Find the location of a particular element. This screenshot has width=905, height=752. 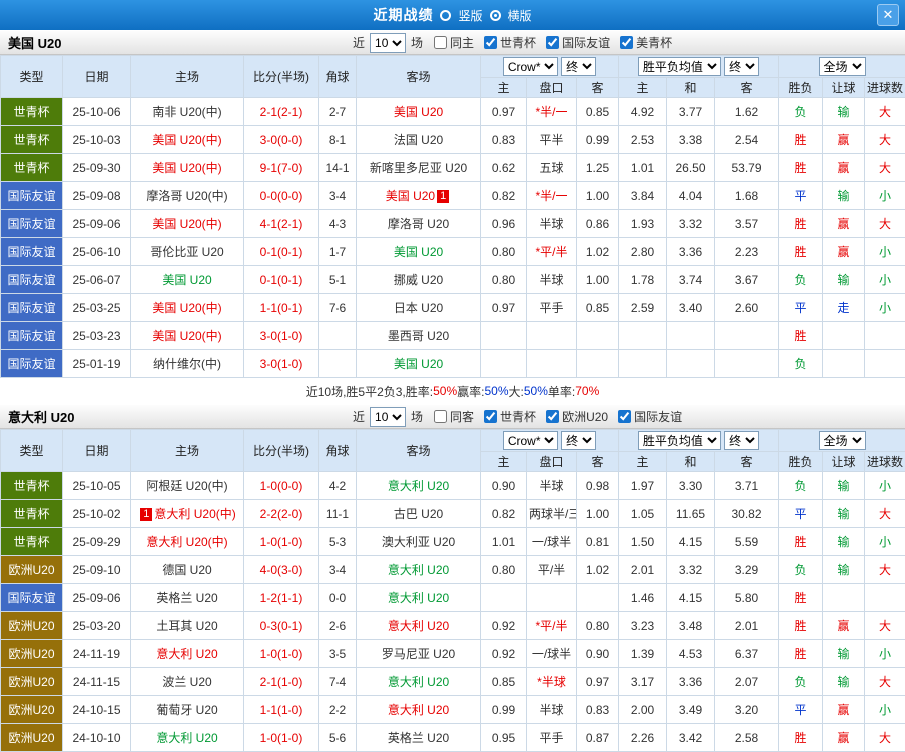

filter-label: 美青杯 is located at coordinates (654, 42).